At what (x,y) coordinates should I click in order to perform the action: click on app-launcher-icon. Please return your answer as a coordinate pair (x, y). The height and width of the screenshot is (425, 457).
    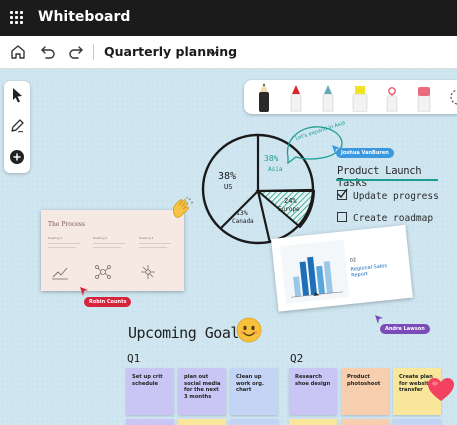
    Looking at the image, I should click on (17, 18).